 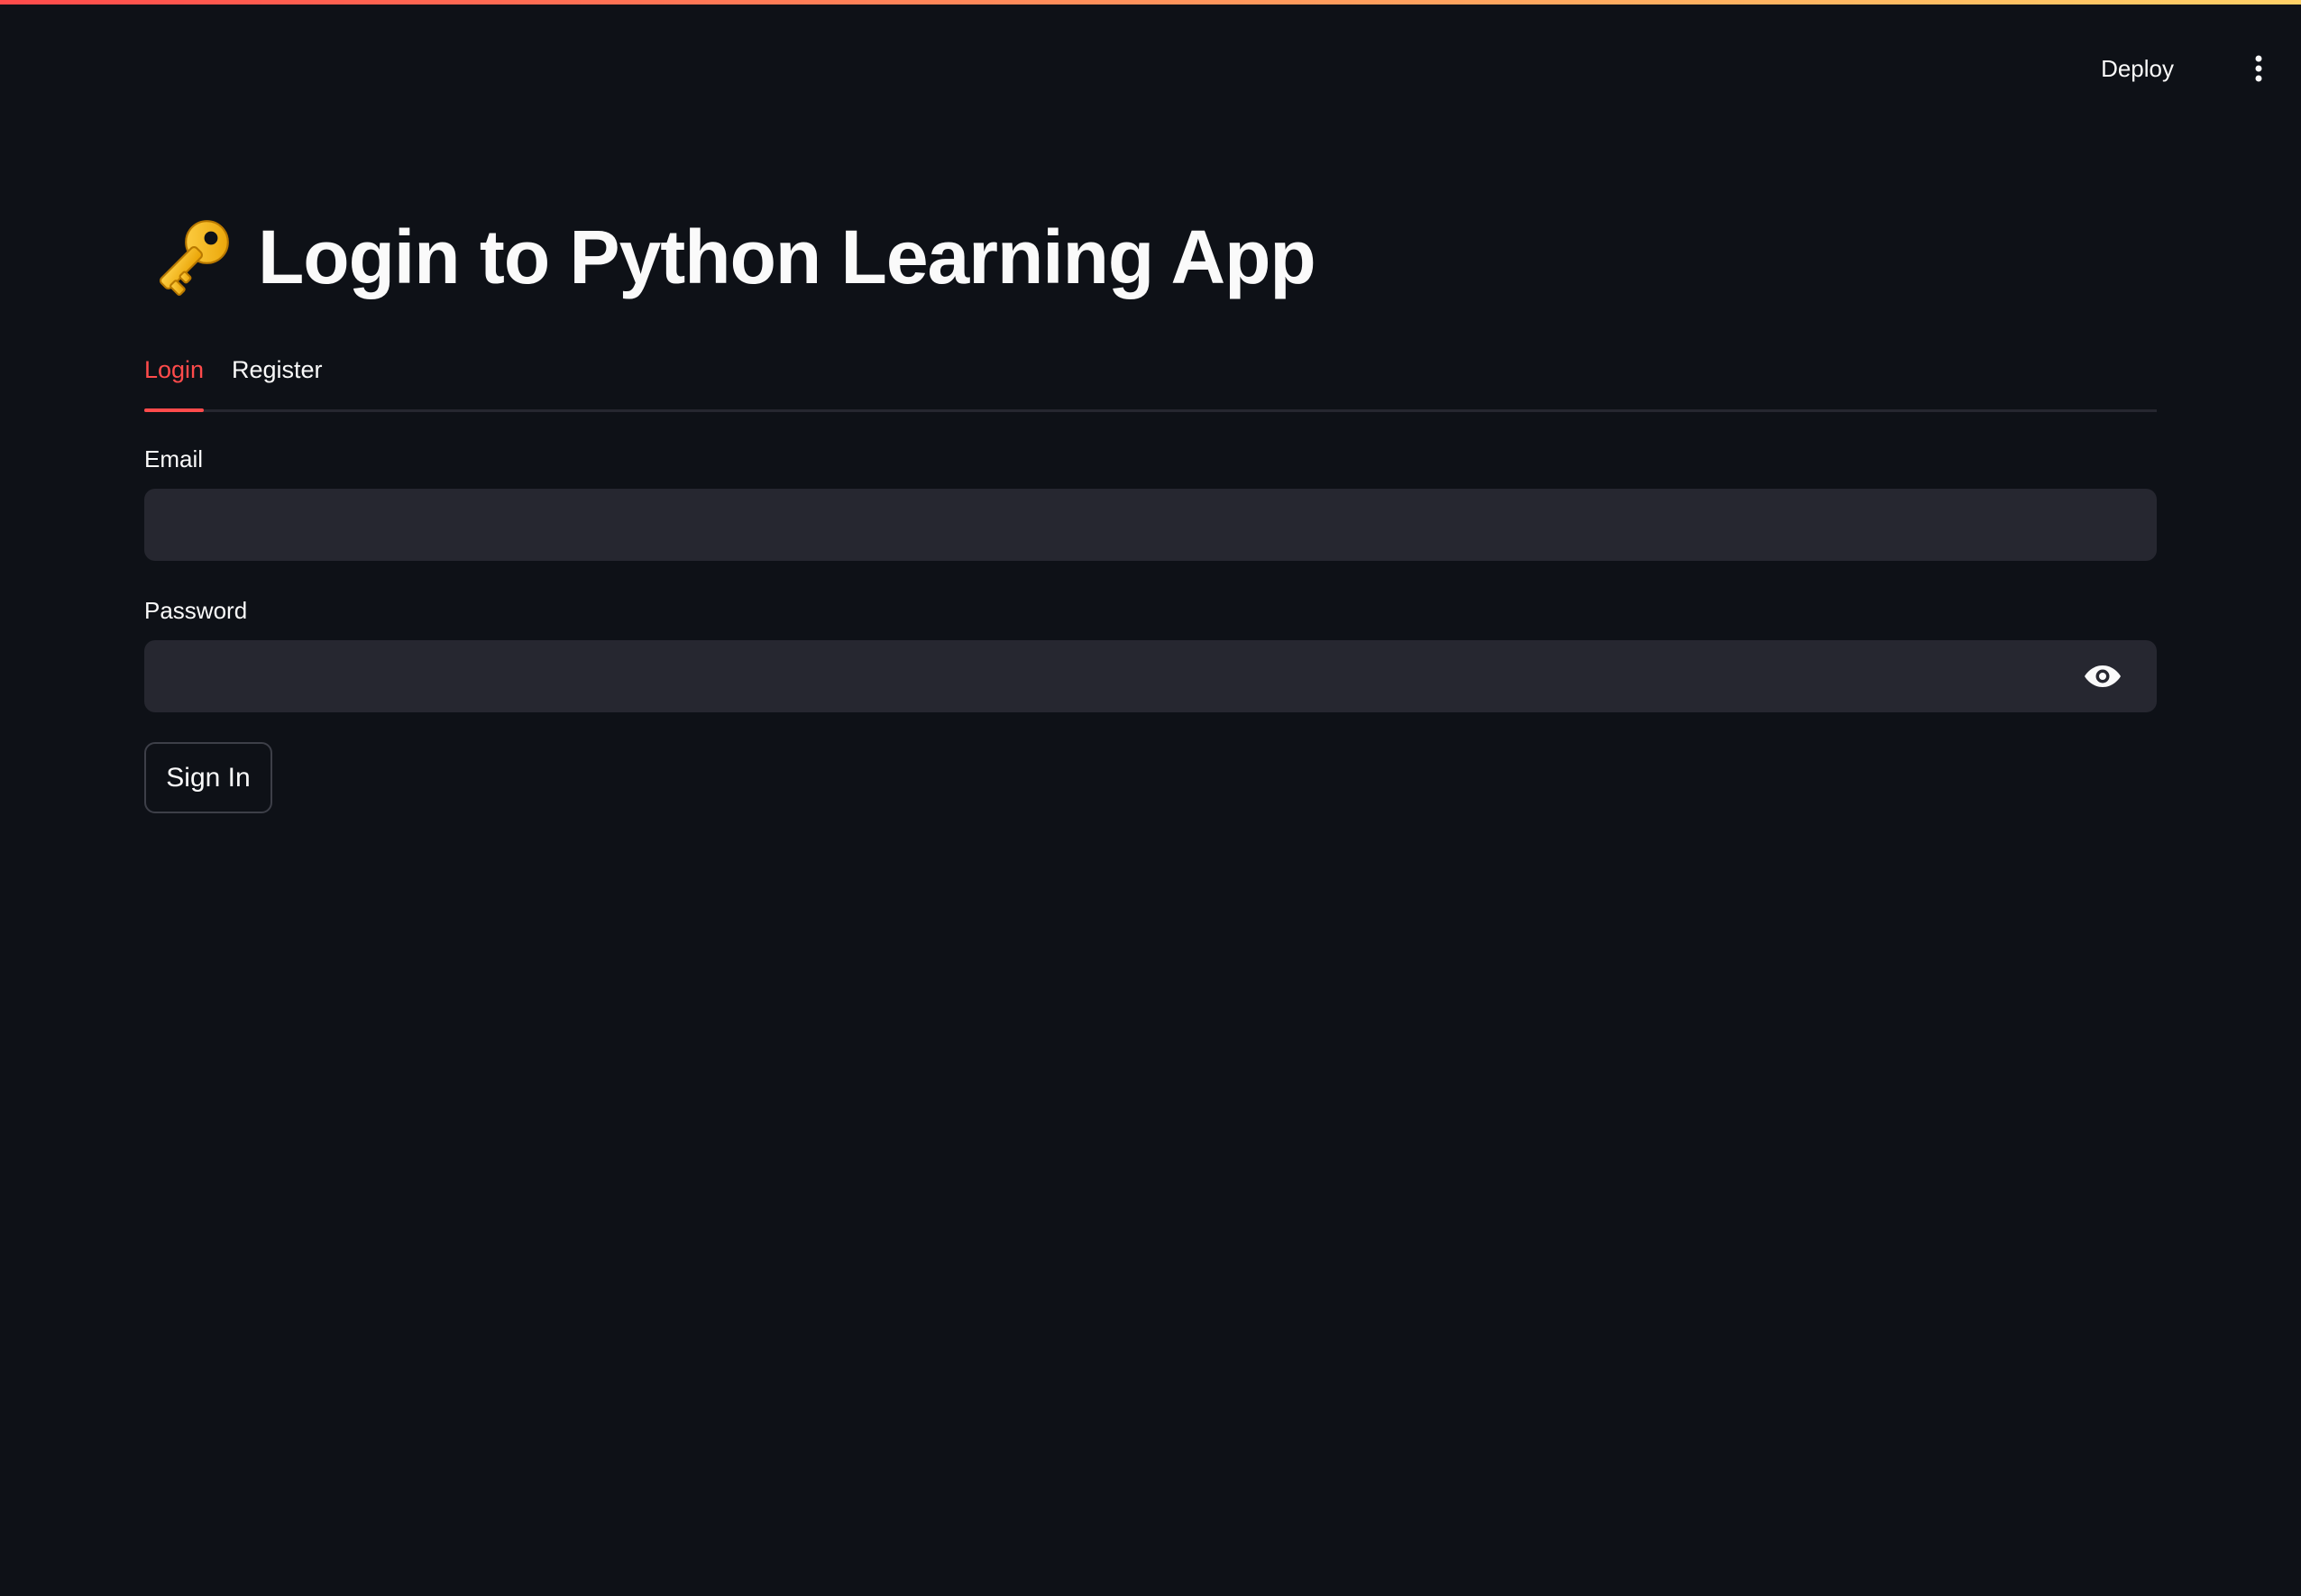 What do you see at coordinates (174, 369) in the screenshot?
I see `tab-login-label: Login` at bounding box center [174, 369].